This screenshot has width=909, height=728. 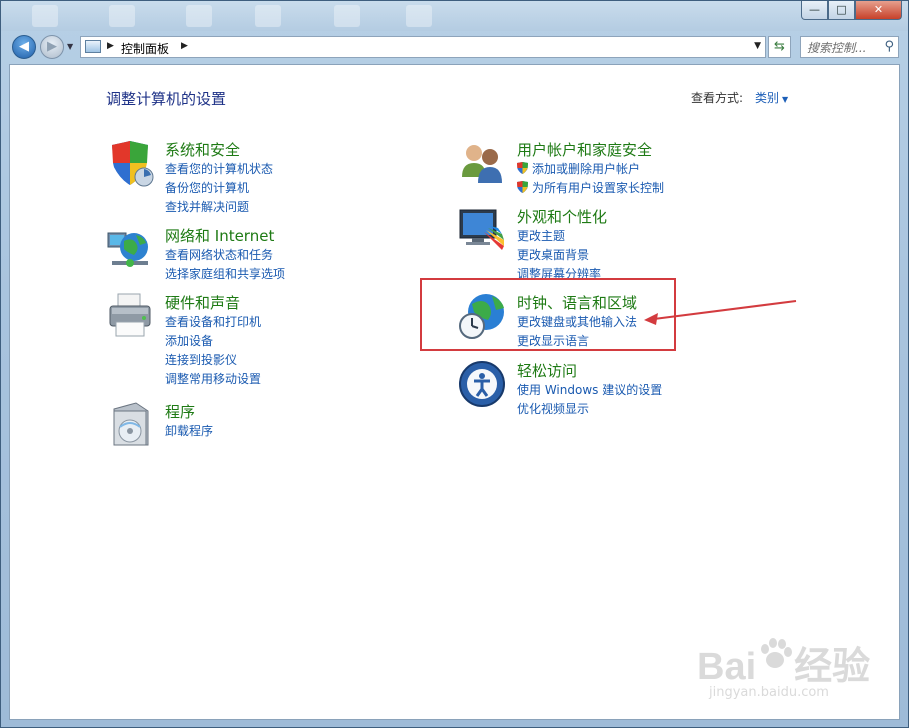 I want to click on shield-icon, so click(x=130, y=163).